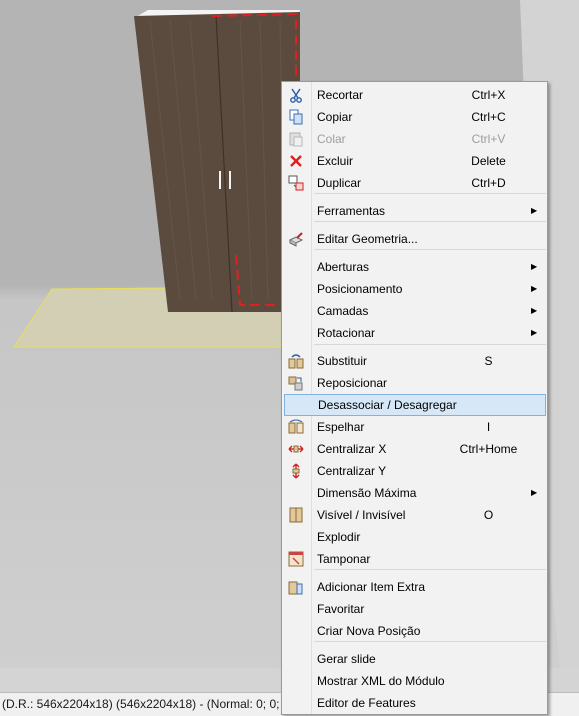  I want to click on menu-item-copiar: Copiar Ctrl+C, so click(415, 117).